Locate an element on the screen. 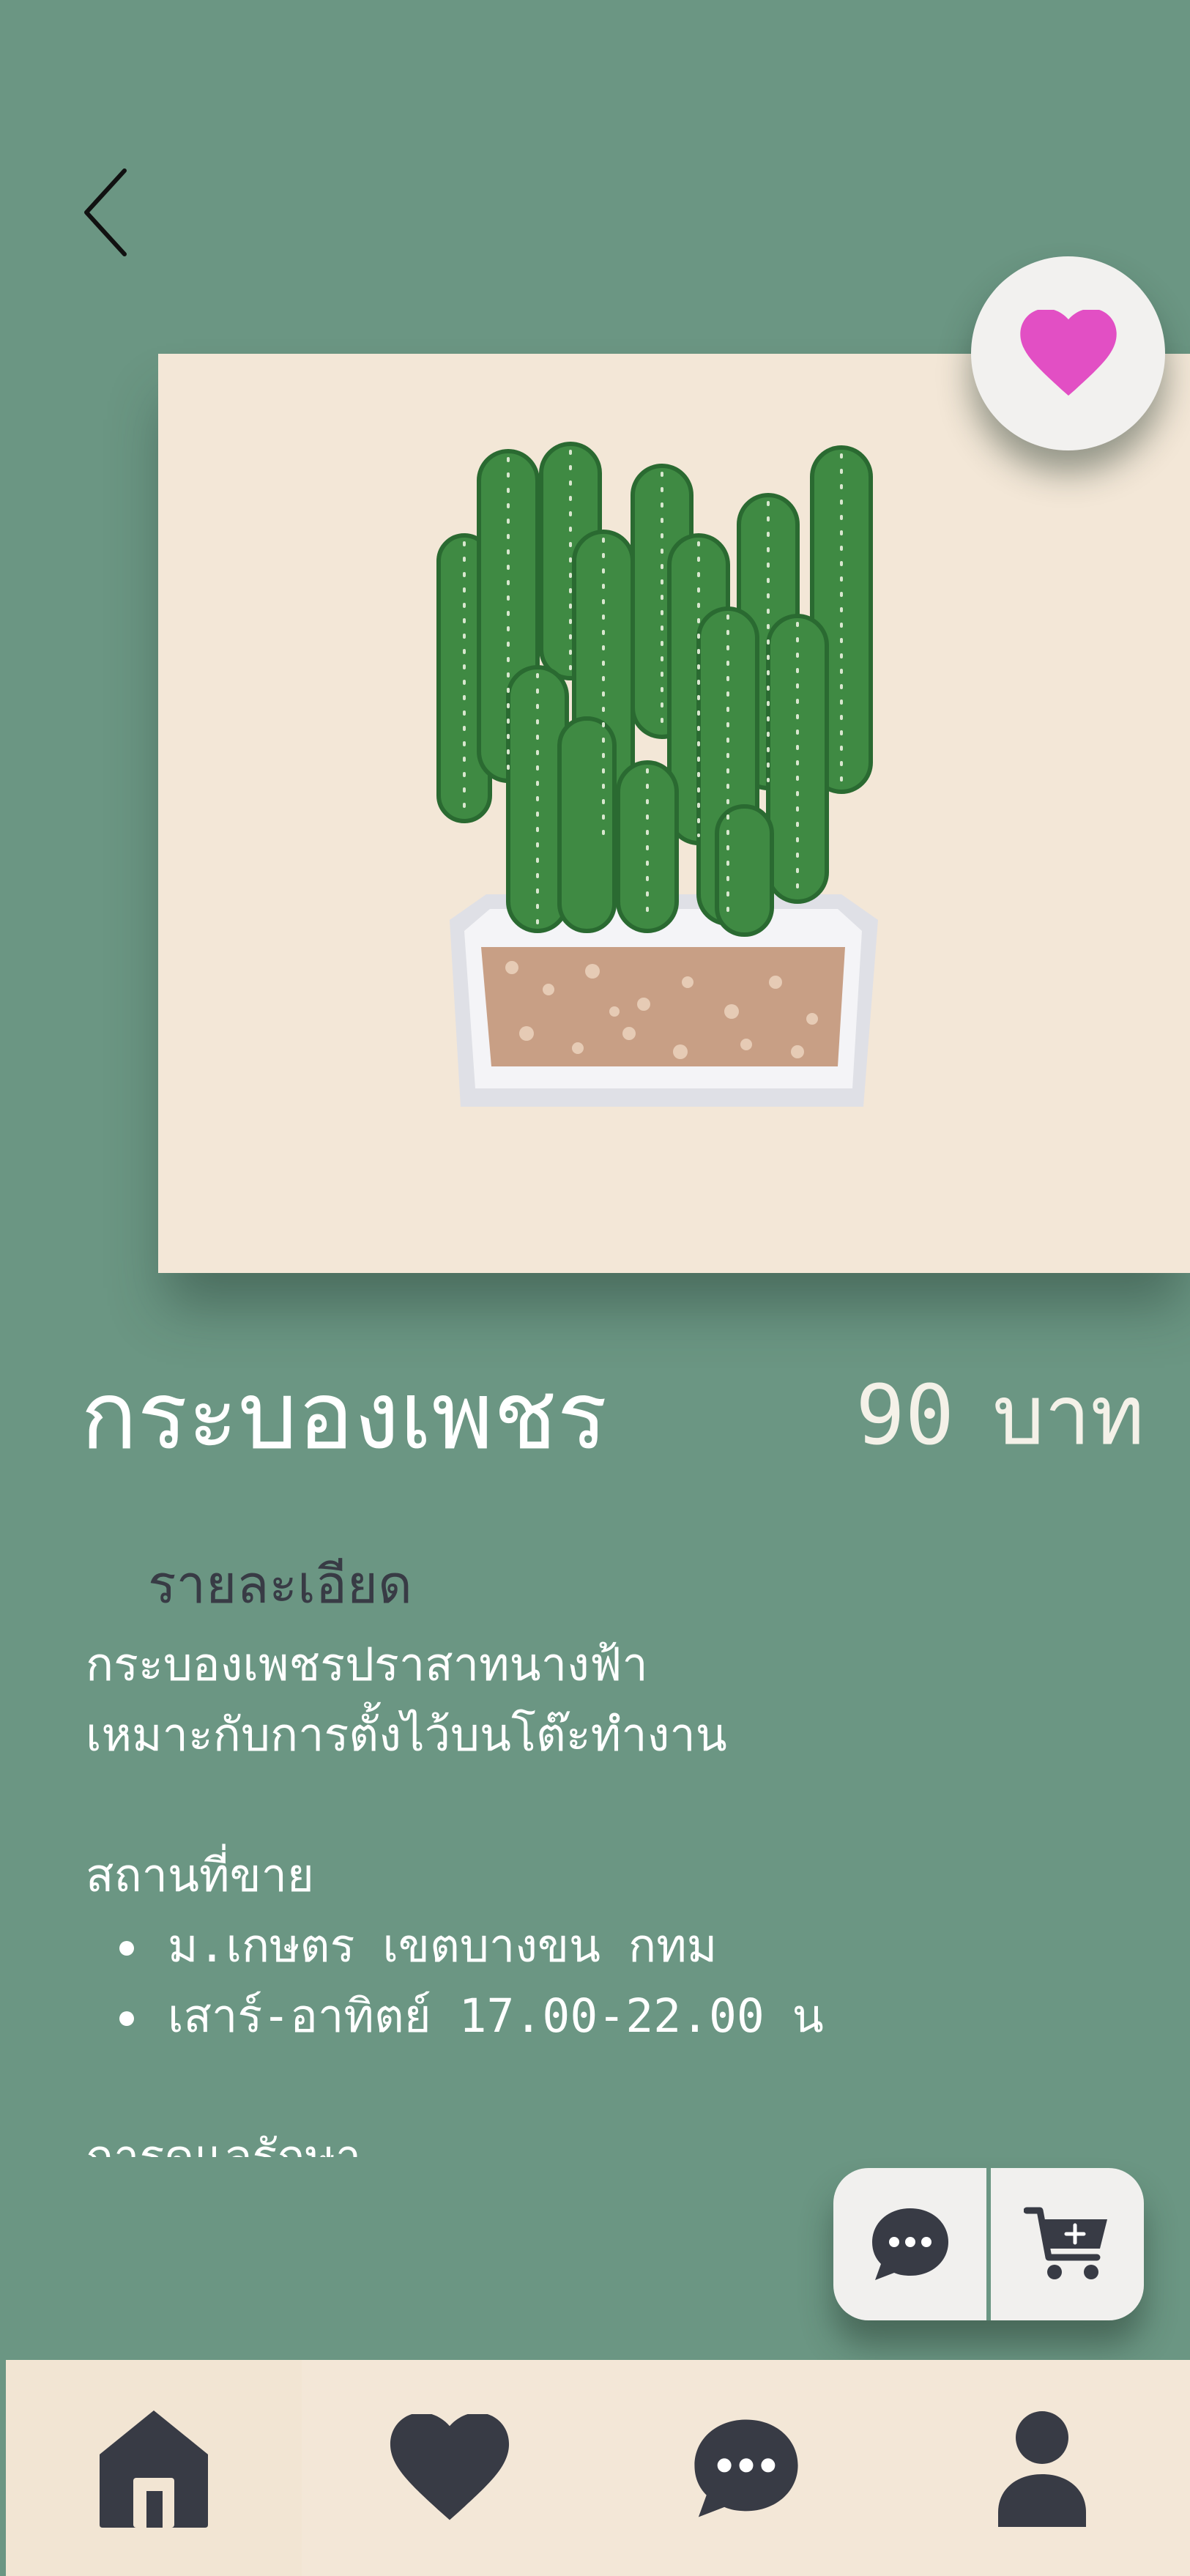 This screenshot has height=2576, width=1190. nav-profile is located at coordinates (1042, 2468).